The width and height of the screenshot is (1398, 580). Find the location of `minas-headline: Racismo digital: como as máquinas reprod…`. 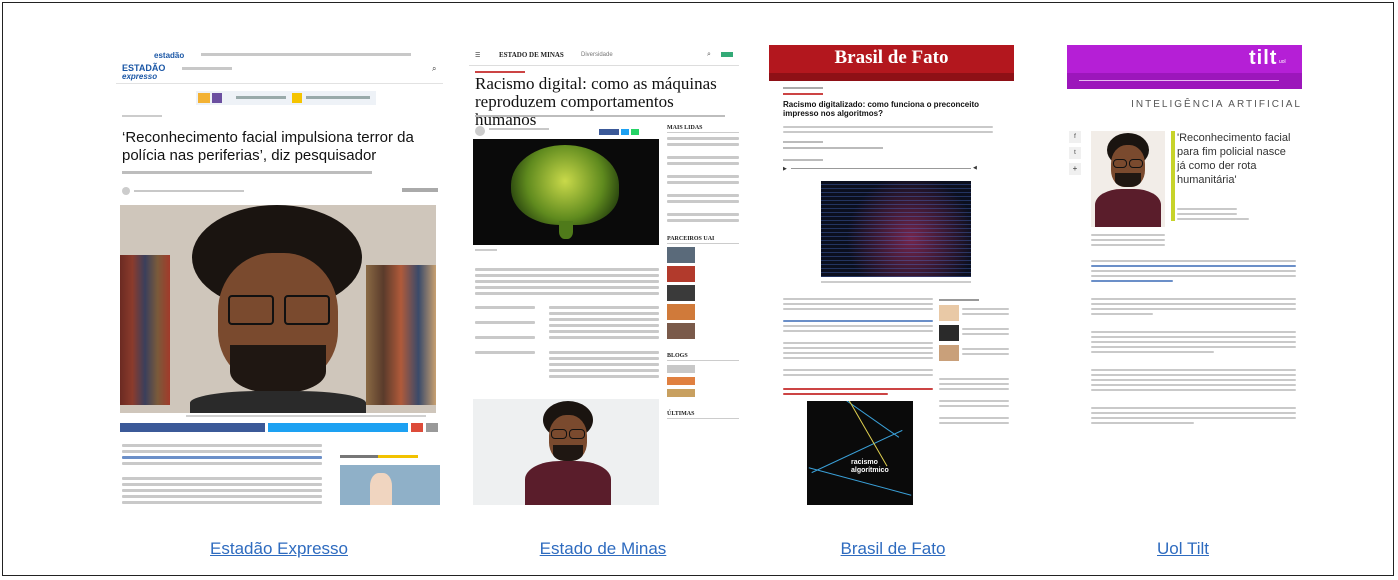

minas-headline: Racismo digital: como as máquinas reprod… is located at coordinates (596, 101).